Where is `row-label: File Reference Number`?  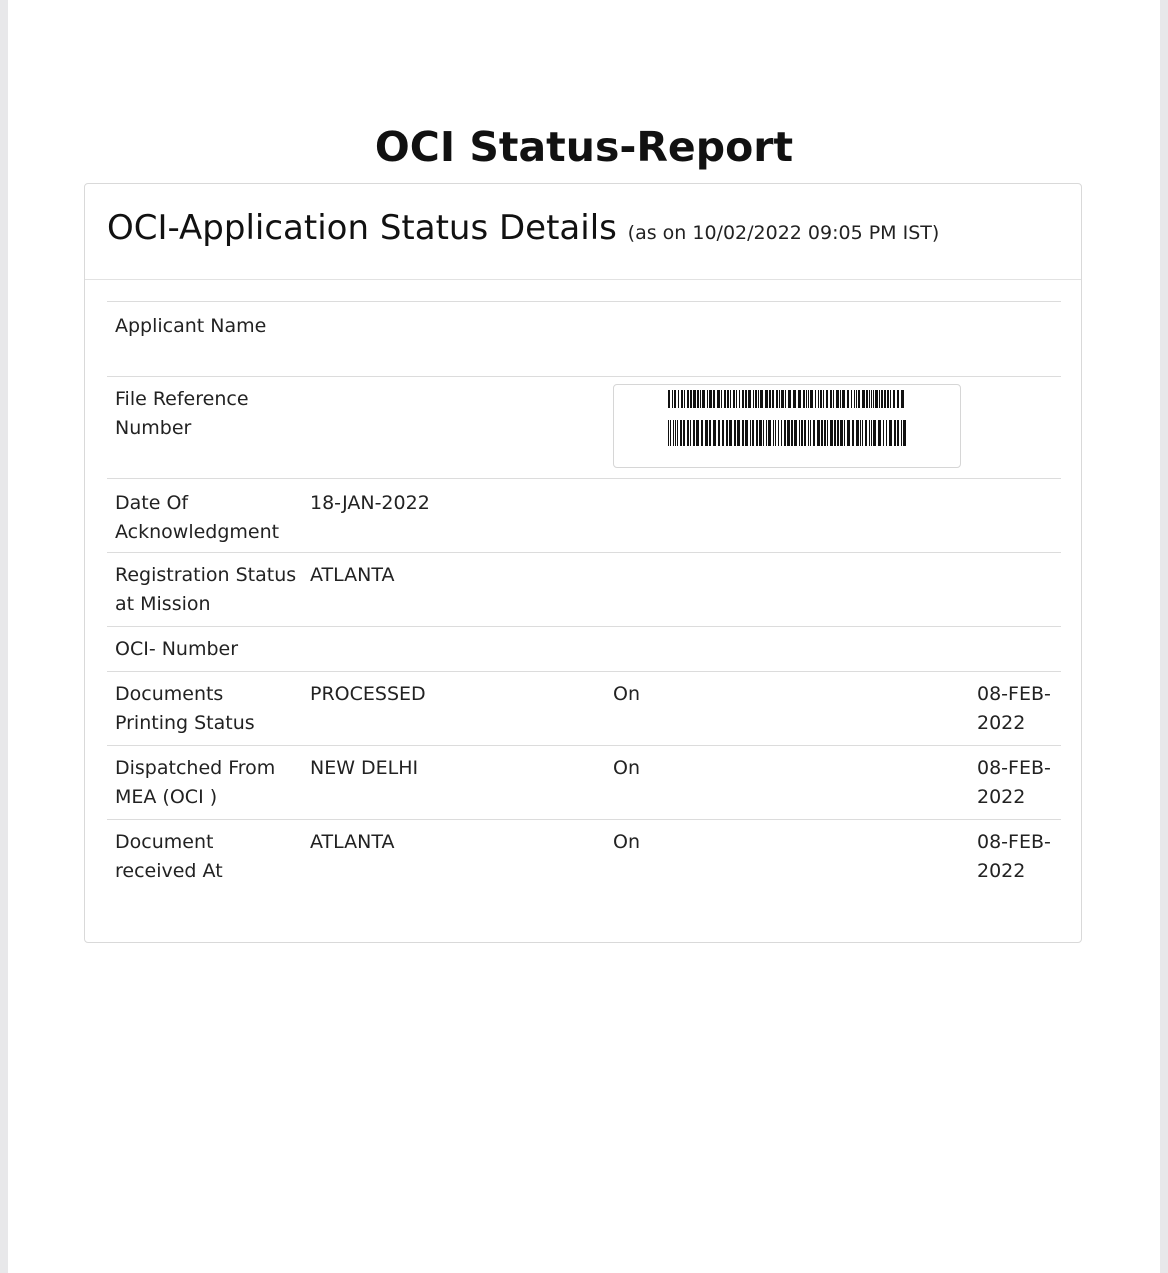
row-label: File Reference Number is located at coordinates (182, 413).